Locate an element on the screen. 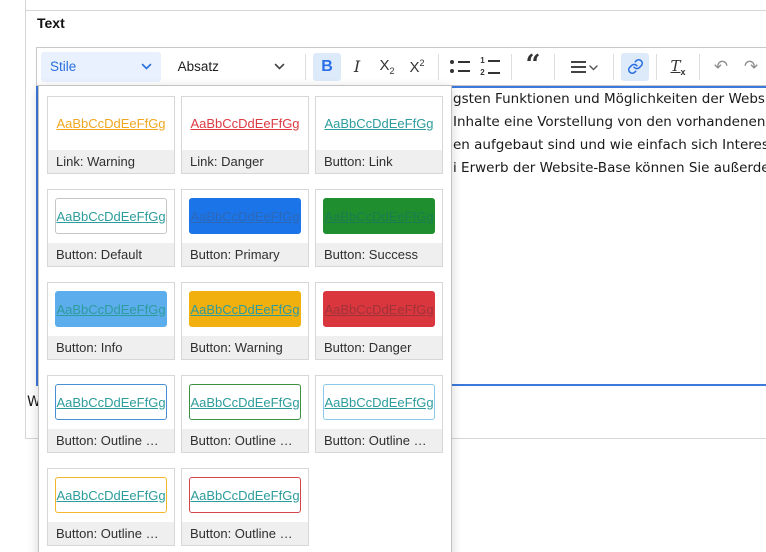 This screenshot has height=552, width=766. styles-dropdown-label: Stile is located at coordinates (63, 66).